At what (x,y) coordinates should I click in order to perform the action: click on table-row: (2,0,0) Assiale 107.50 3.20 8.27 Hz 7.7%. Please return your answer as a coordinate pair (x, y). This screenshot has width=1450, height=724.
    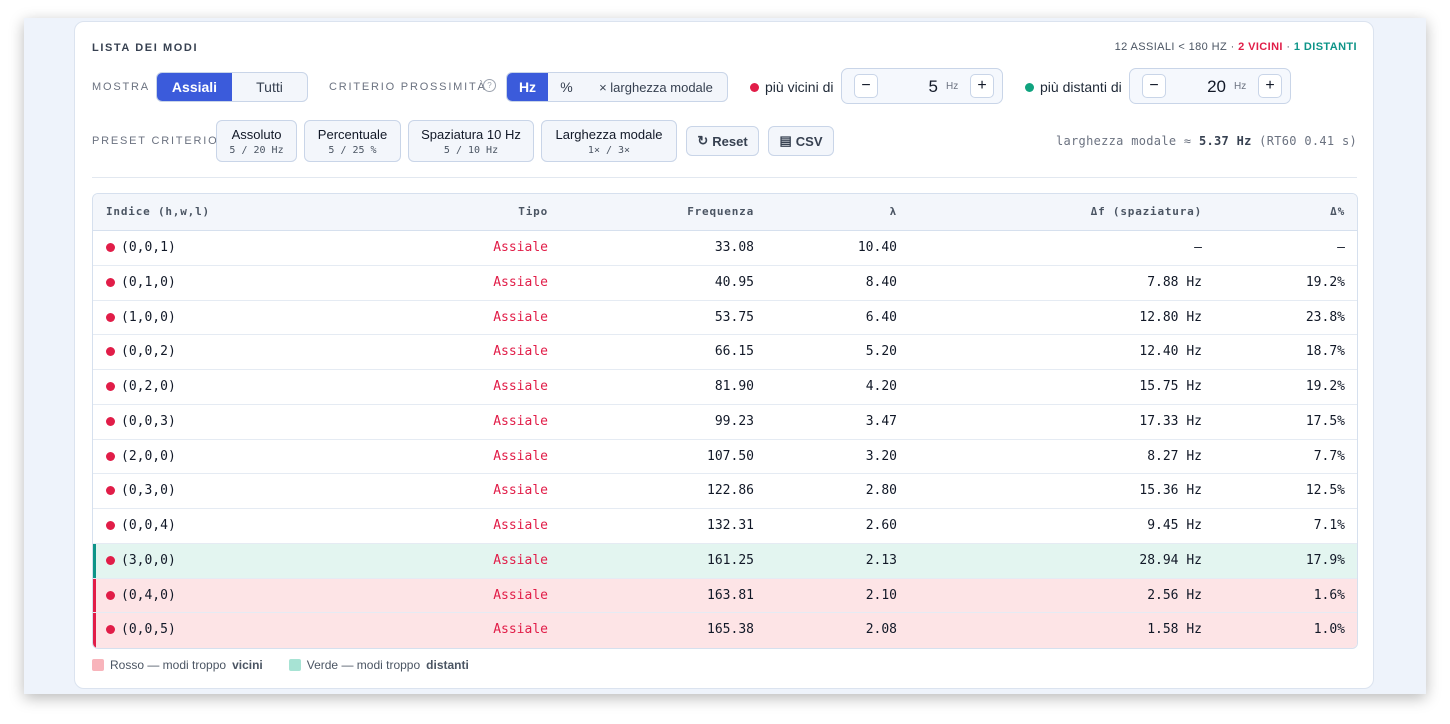
    Looking at the image, I should click on (725, 457).